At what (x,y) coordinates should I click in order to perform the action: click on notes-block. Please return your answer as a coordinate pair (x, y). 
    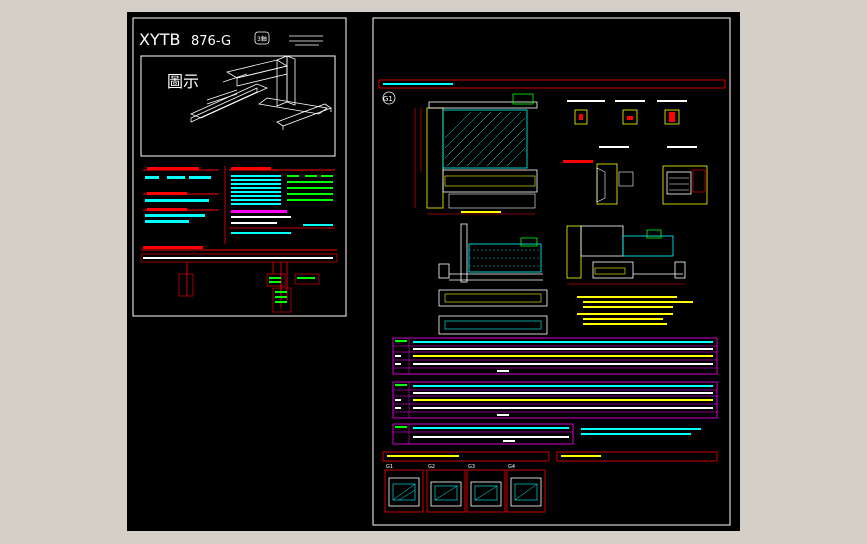
    Looking at the image, I should click on (635, 310).